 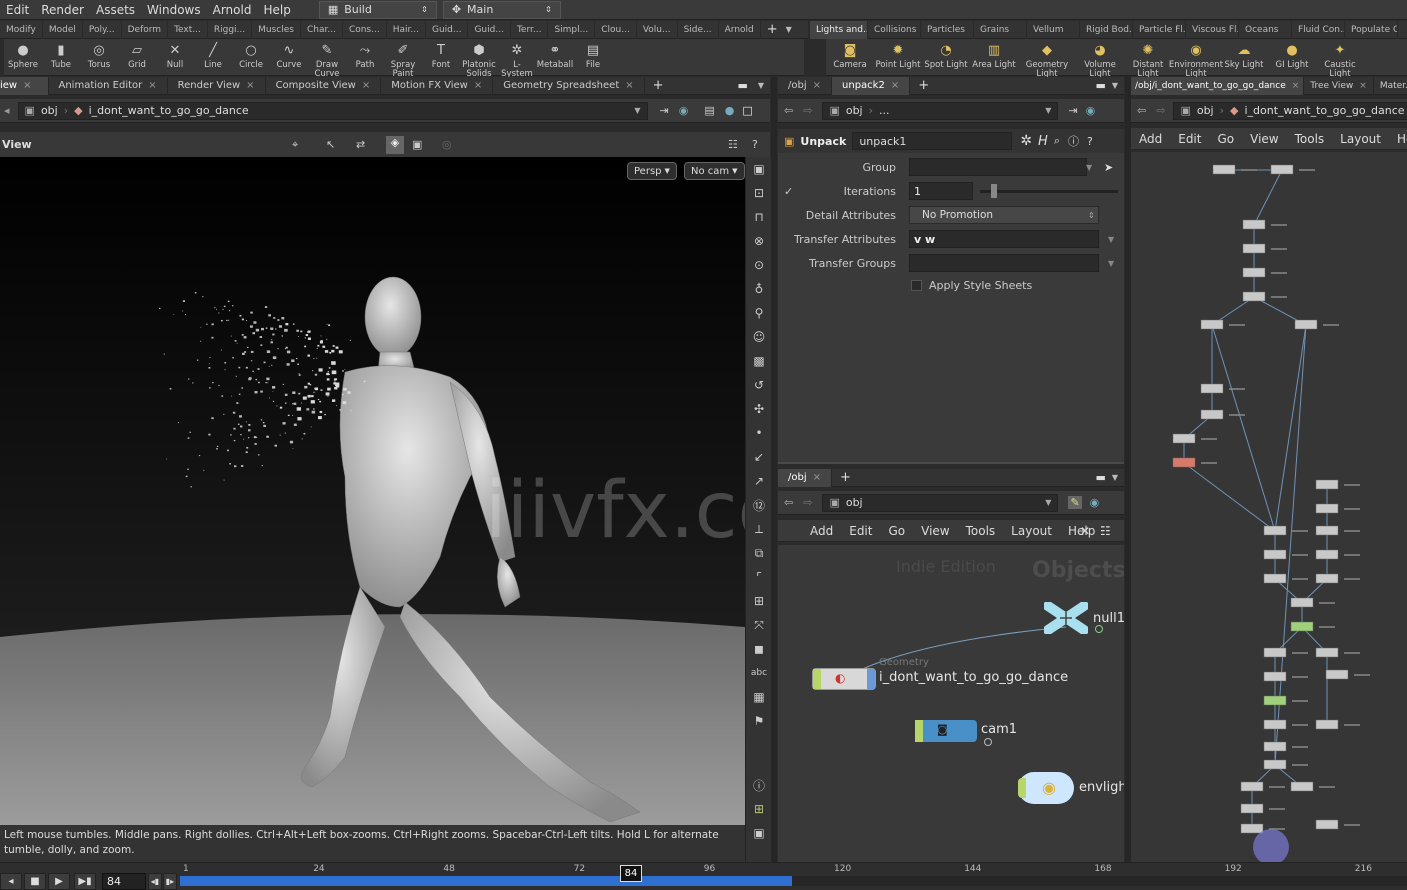 I want to click on frame-field: 84, so click(x=124, y=881).